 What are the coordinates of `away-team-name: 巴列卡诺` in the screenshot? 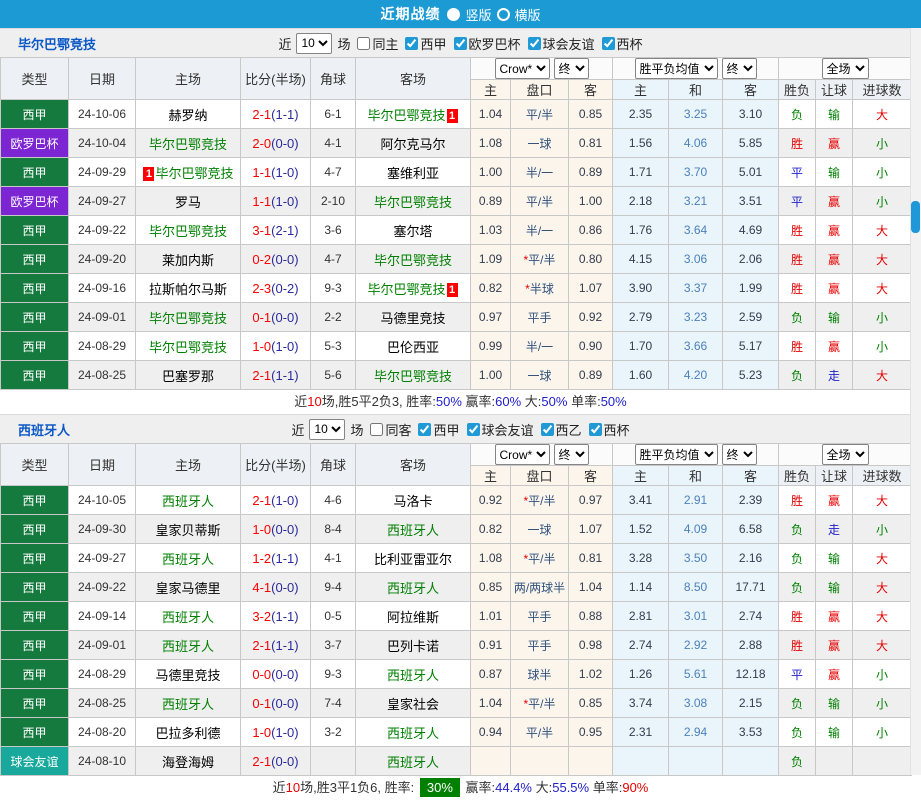 It's located at (413, 646).